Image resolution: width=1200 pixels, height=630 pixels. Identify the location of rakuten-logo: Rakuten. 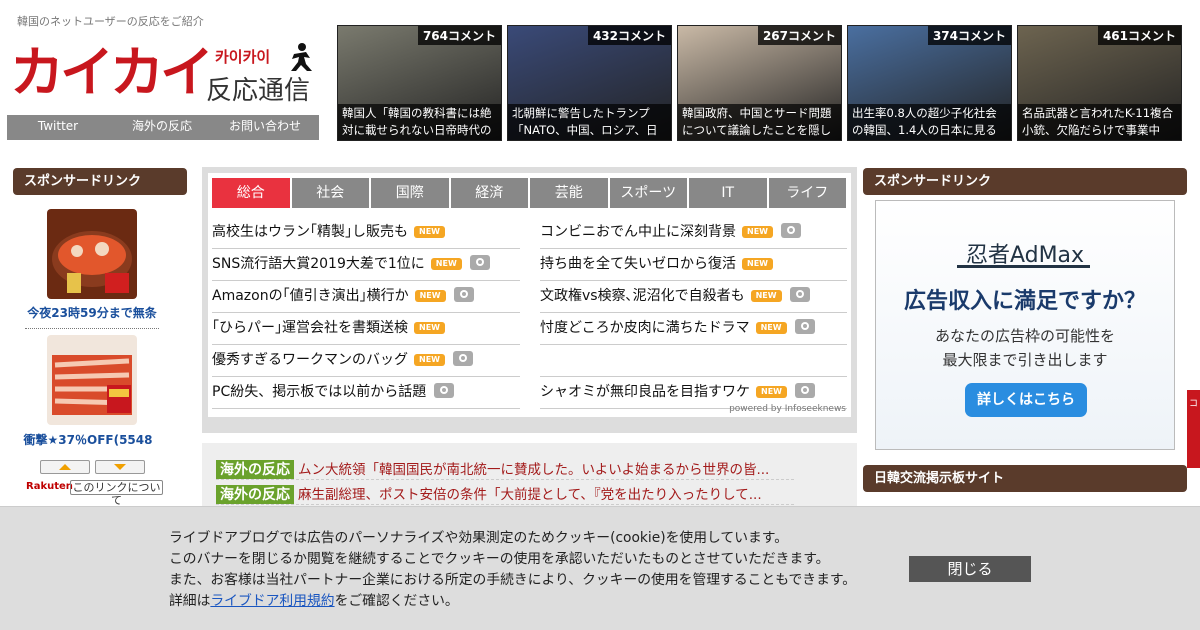
(49, 486).